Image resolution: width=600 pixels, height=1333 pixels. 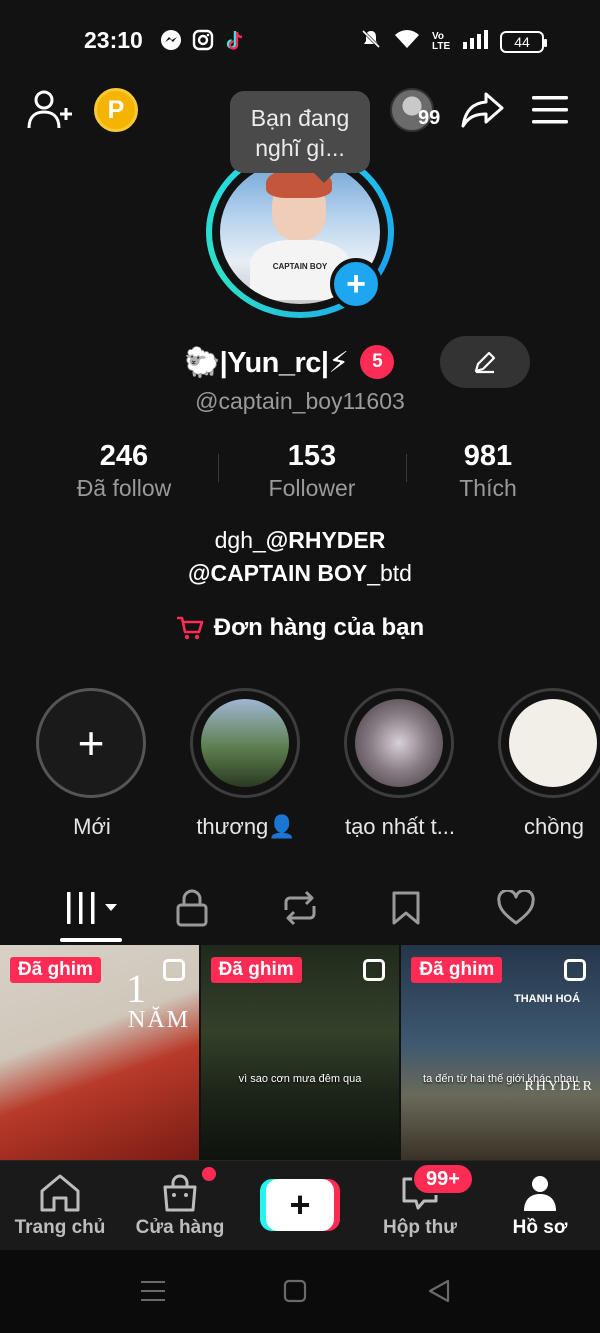 What do you see at coordinates (246, 826) in the screenshot?
I see `highlight-label: thương👤` at bounding box center [246, 826].